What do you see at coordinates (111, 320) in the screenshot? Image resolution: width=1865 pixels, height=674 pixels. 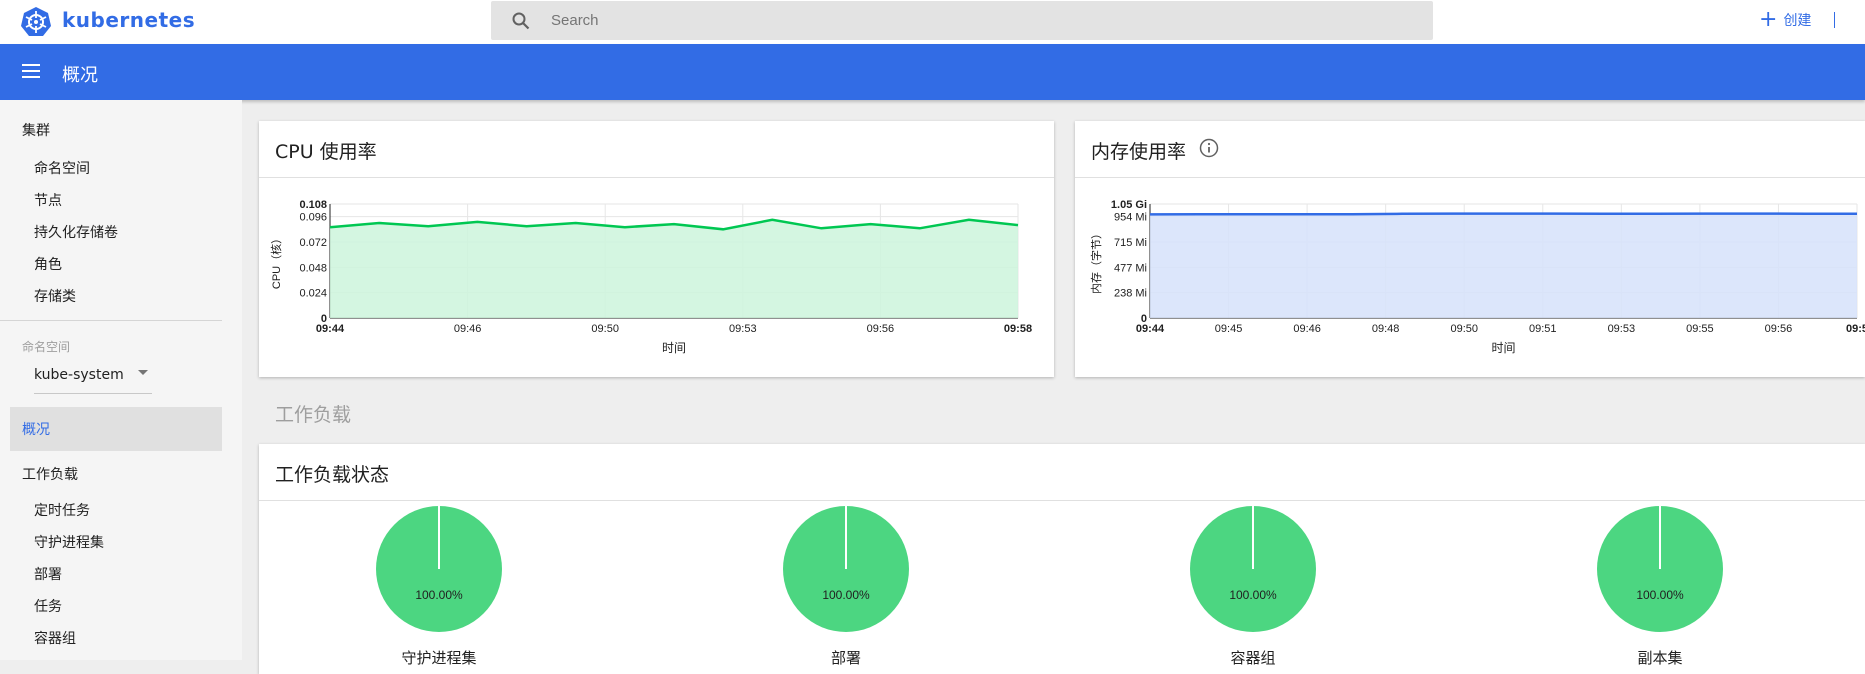 I see `sidebar-divider` at bounding box center [111, 320].